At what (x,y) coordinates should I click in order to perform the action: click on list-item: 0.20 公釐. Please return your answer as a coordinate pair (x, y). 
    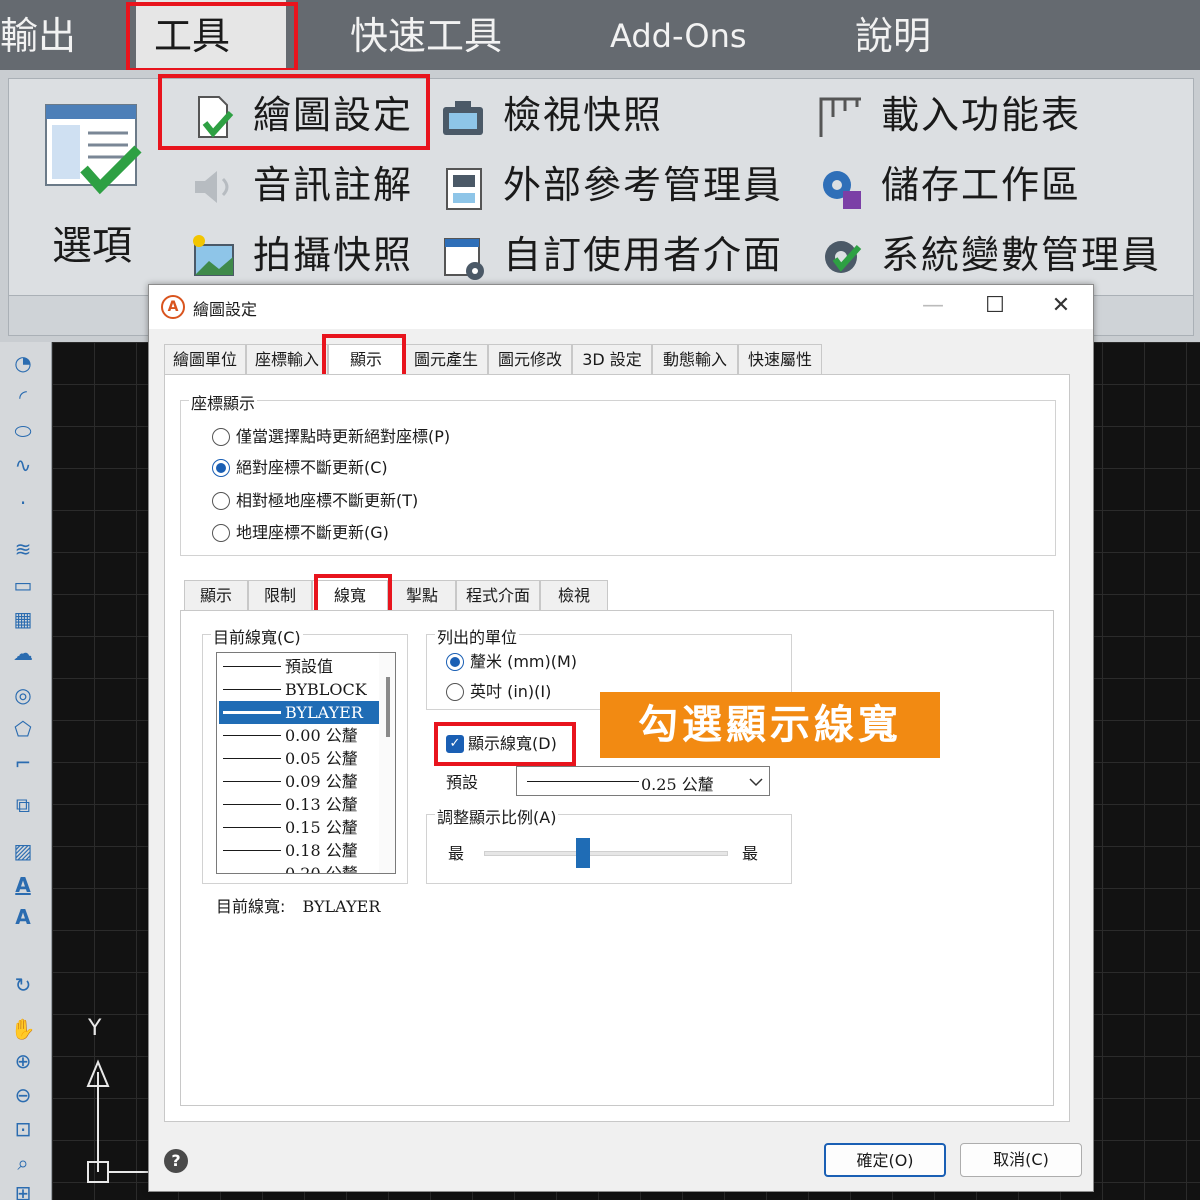
    Looking at the image, I should click on (299, 867).